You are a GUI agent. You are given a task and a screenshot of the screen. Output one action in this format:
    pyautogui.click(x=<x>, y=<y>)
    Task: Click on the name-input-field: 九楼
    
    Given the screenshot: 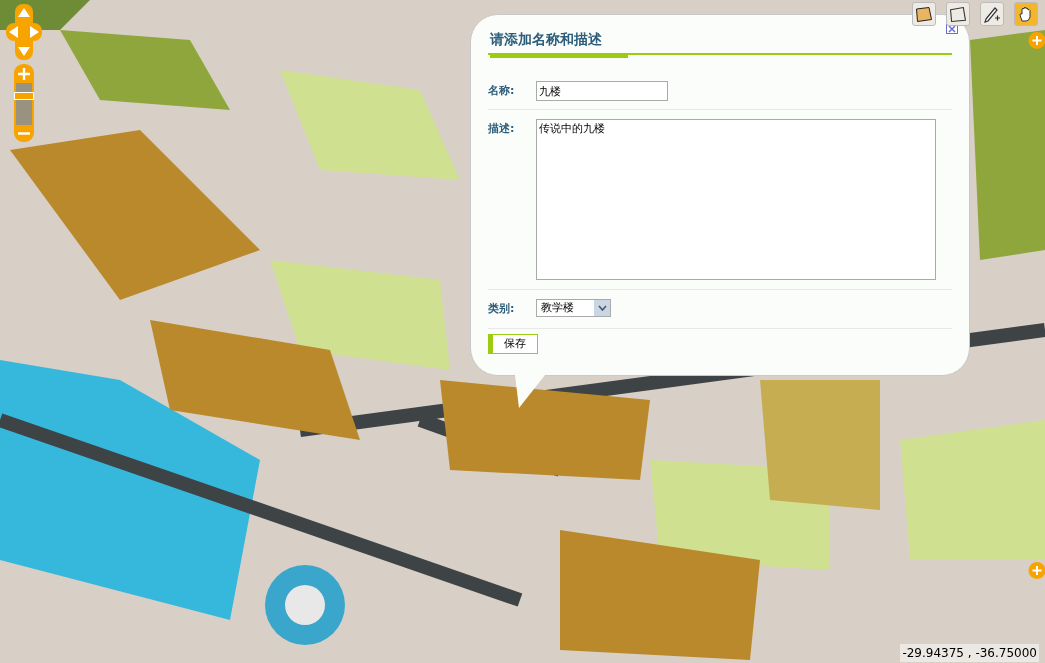 What is the action you would take?
    pyautogui.click(x=602, y=91)
    